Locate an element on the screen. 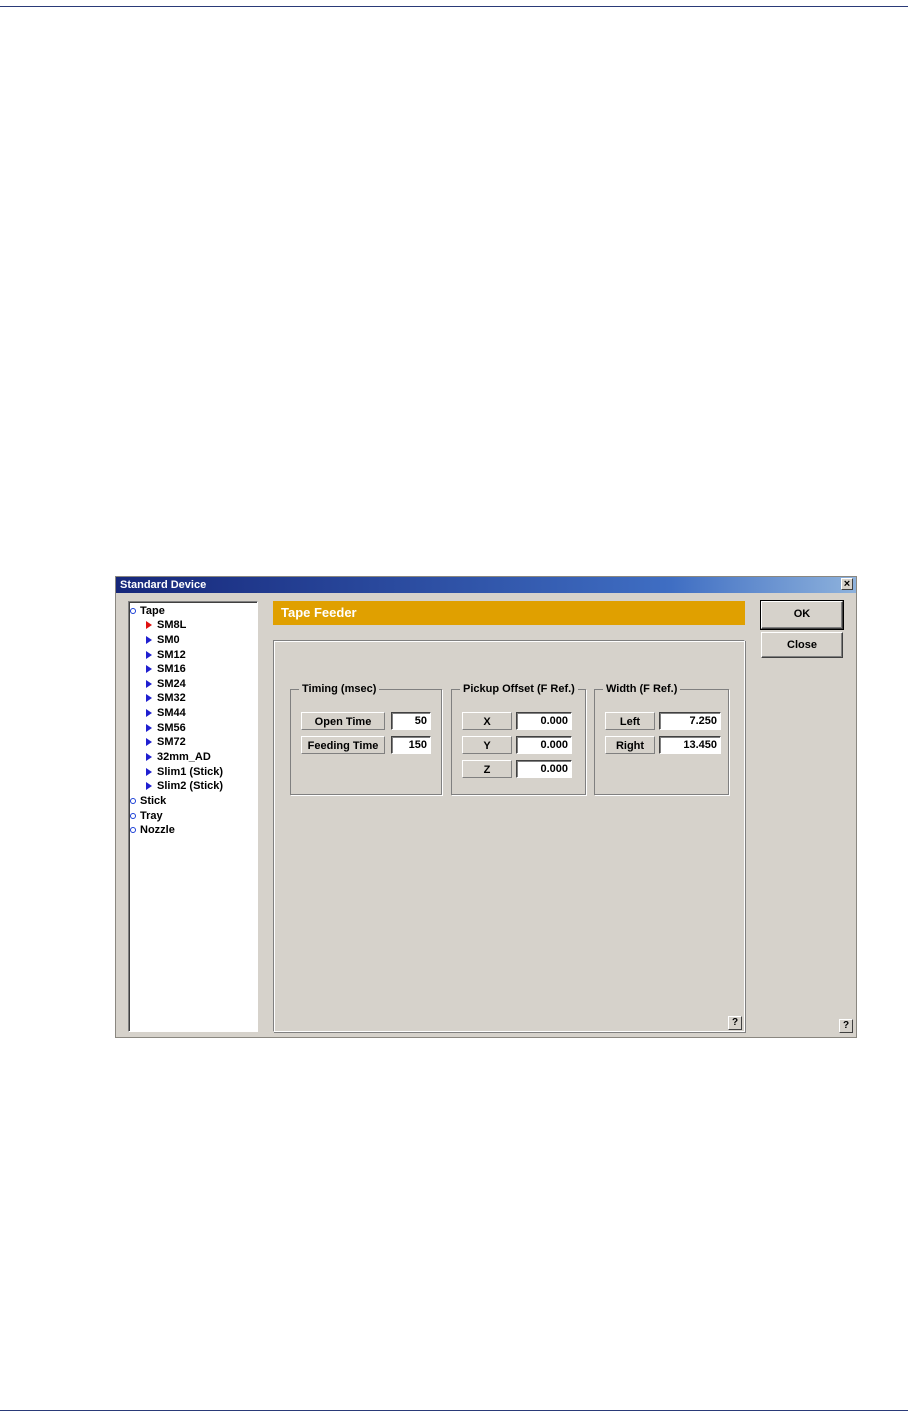 The image size is (908, 1421). pickup-z-input is located at coordinates (544, 769).